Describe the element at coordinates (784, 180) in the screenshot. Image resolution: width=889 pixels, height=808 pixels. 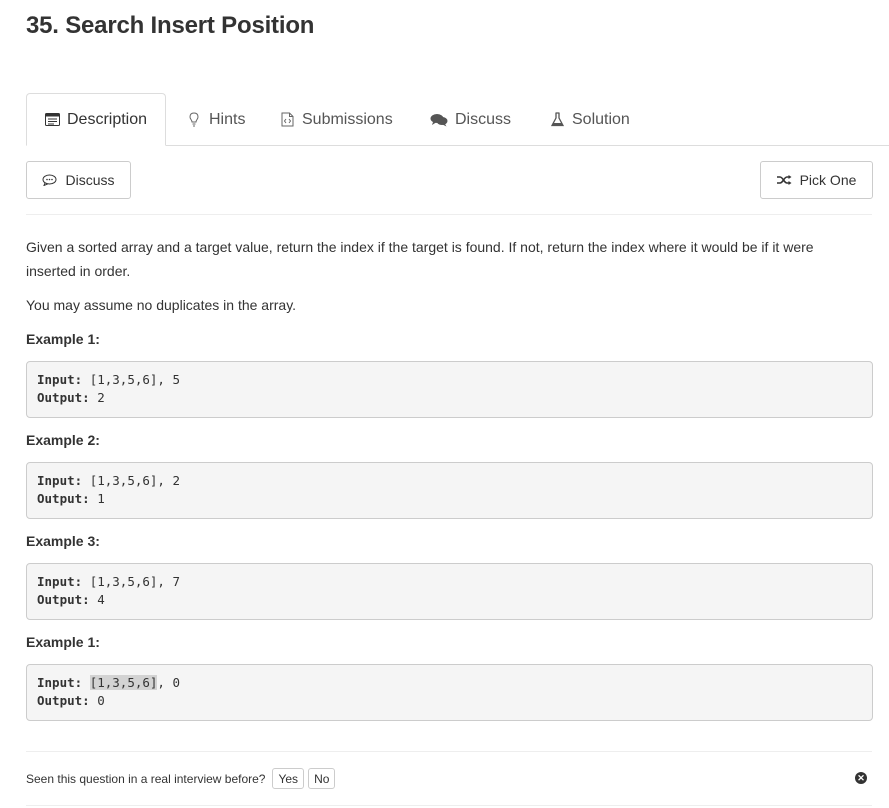
I see `shuffle-icon` at that location.